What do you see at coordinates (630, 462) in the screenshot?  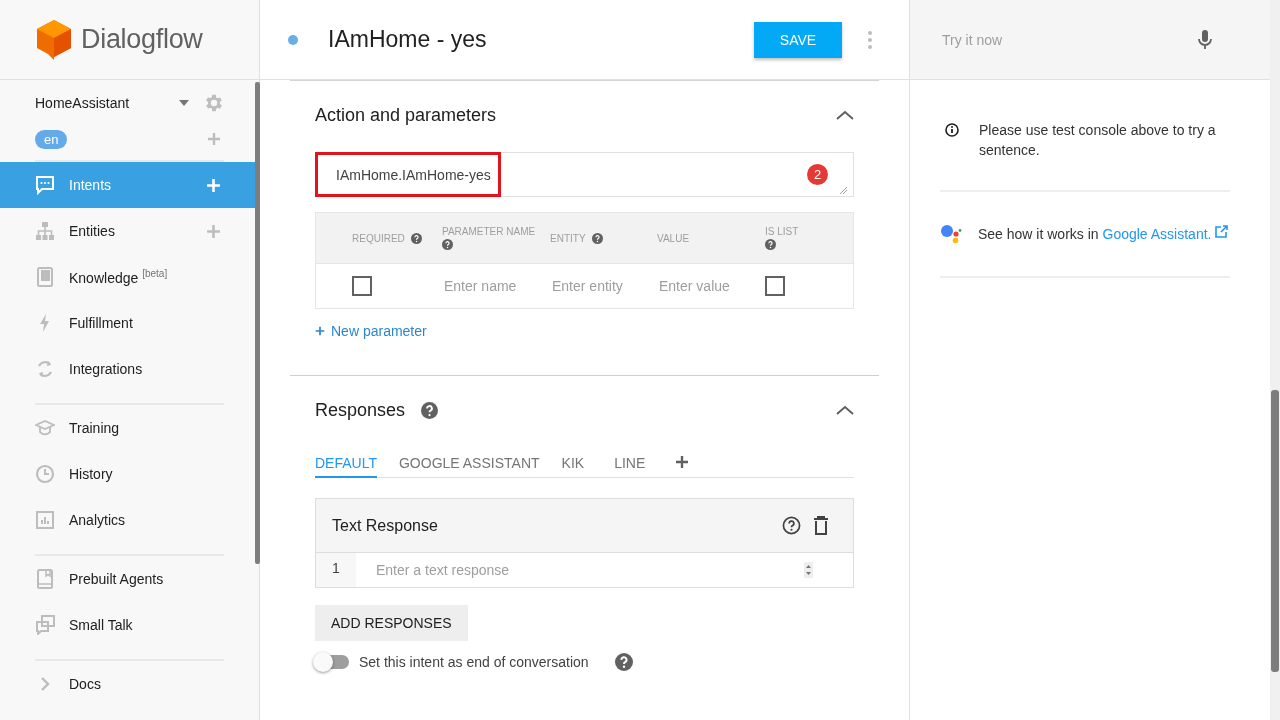 I see `tab: LINE` at bounding box center [630, 462].